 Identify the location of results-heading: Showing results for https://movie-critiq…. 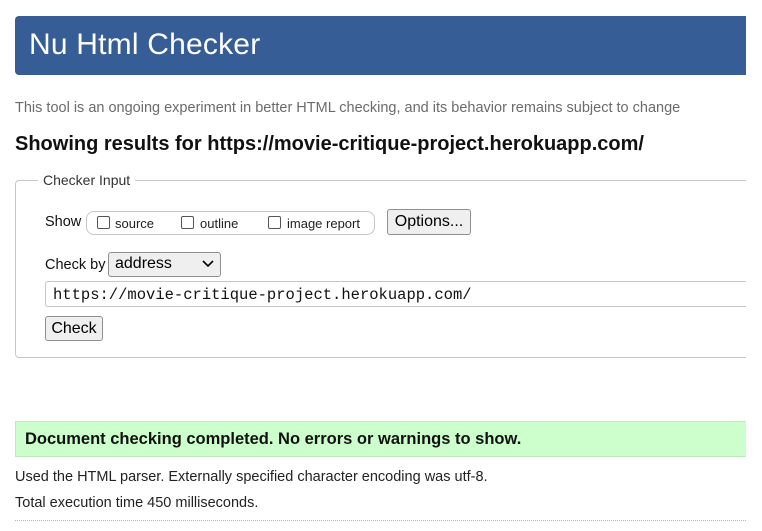
(329, 144).